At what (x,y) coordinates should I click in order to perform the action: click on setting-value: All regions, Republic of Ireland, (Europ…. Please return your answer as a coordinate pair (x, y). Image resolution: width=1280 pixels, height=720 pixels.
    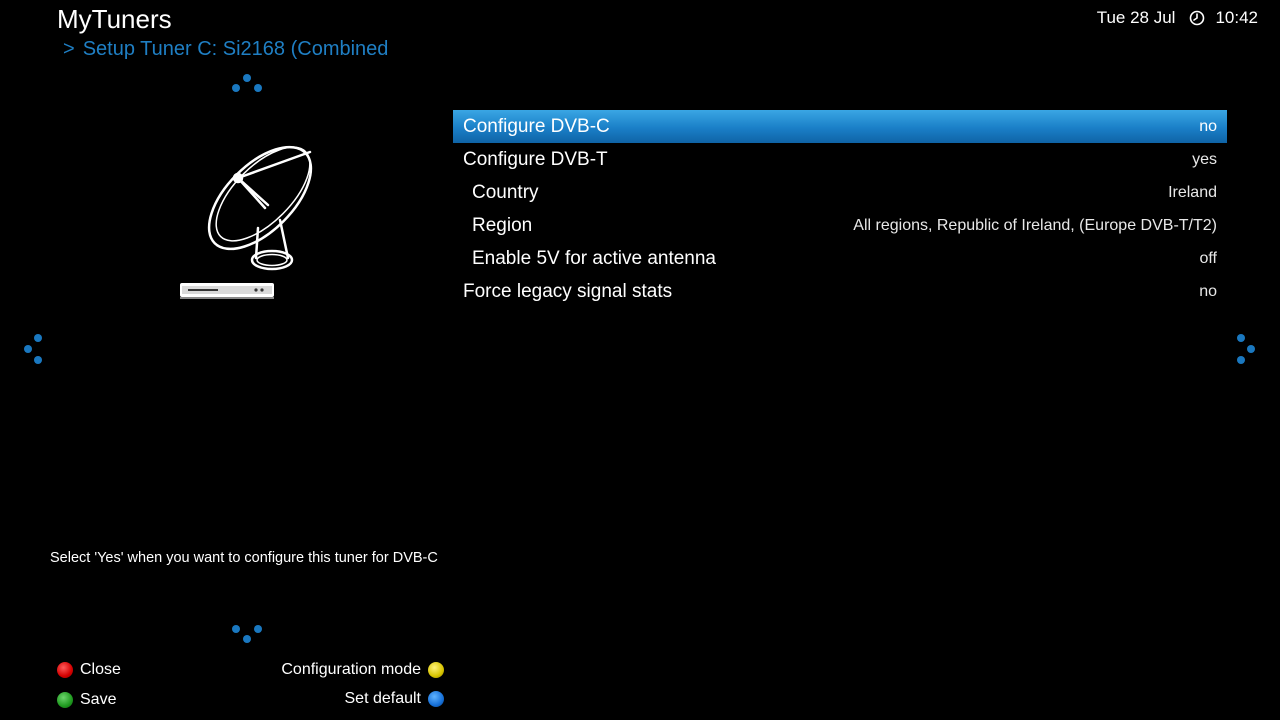
    Looking at the image, I should click on (1035, 226).